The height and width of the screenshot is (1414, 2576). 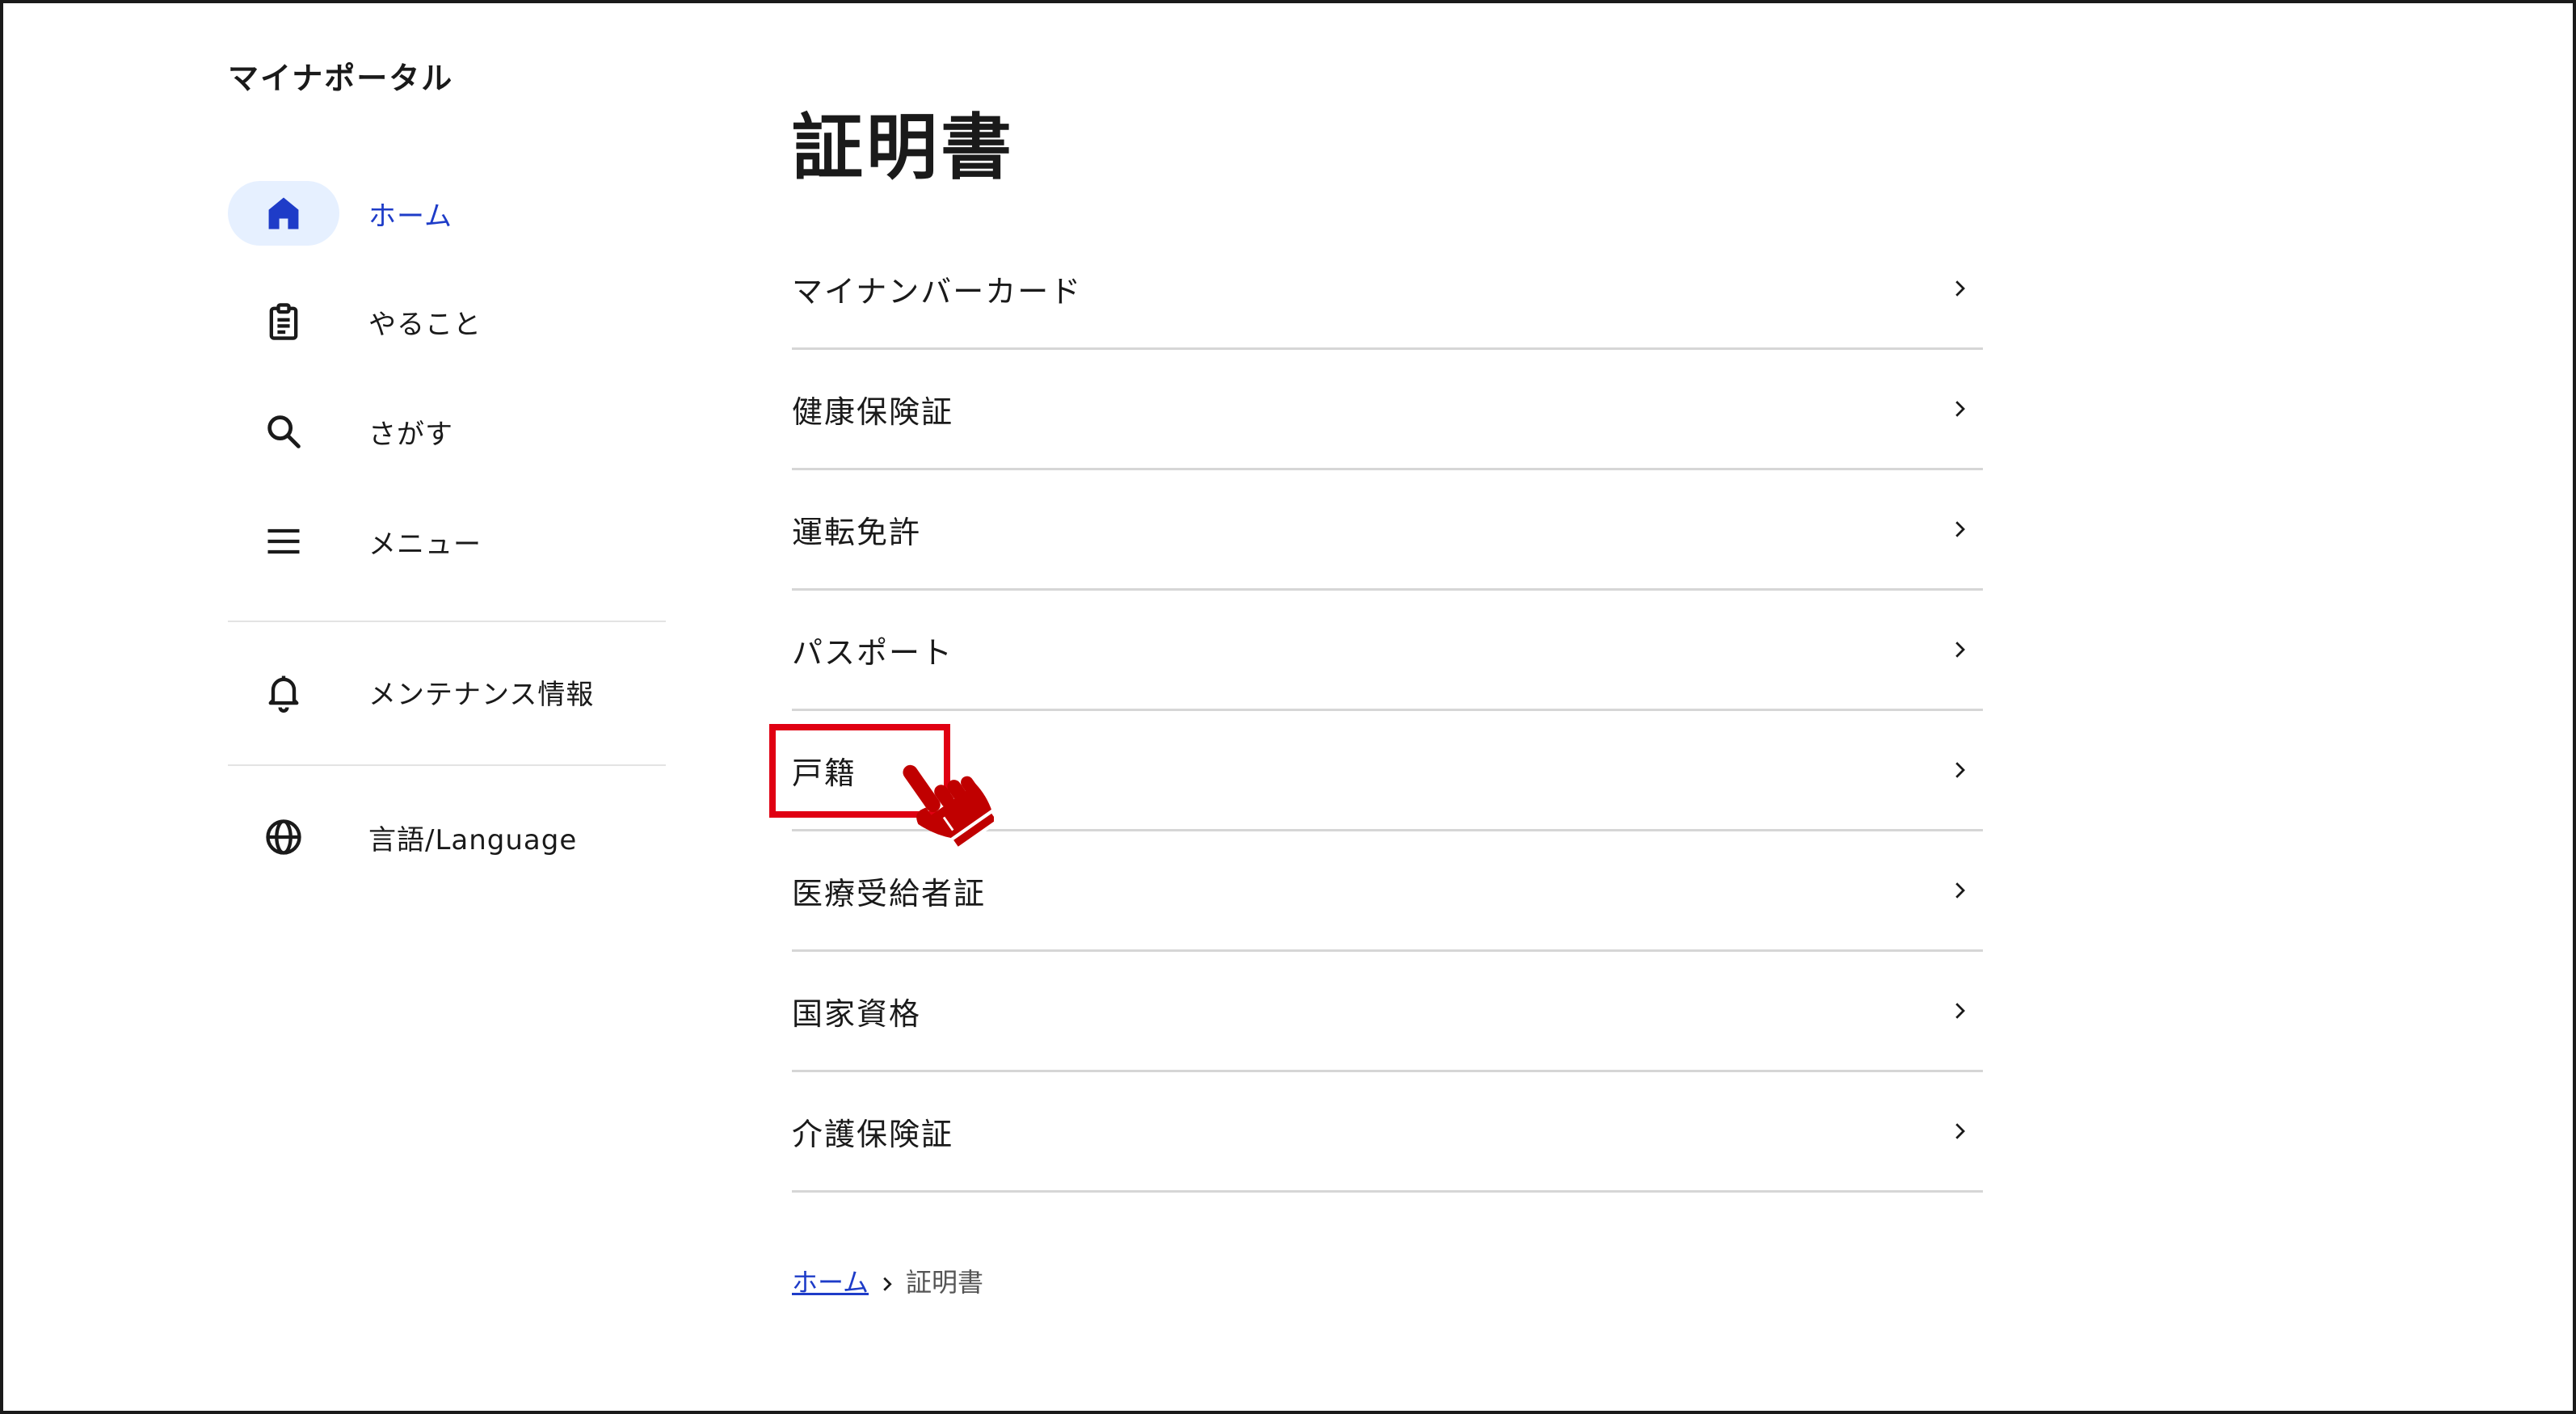 I want to click on breadcrumb: ホーム 証明書, so click(x=887, y=1280).